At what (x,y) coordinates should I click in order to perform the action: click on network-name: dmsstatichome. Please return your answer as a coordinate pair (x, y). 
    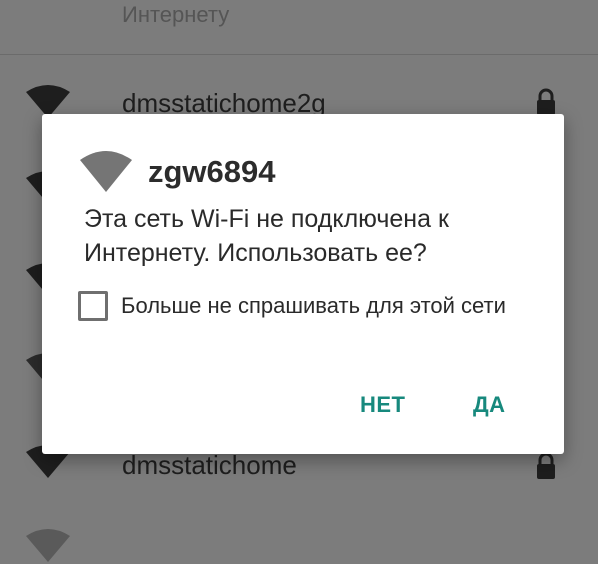
    Looking at the image, I should click on (209, 465).